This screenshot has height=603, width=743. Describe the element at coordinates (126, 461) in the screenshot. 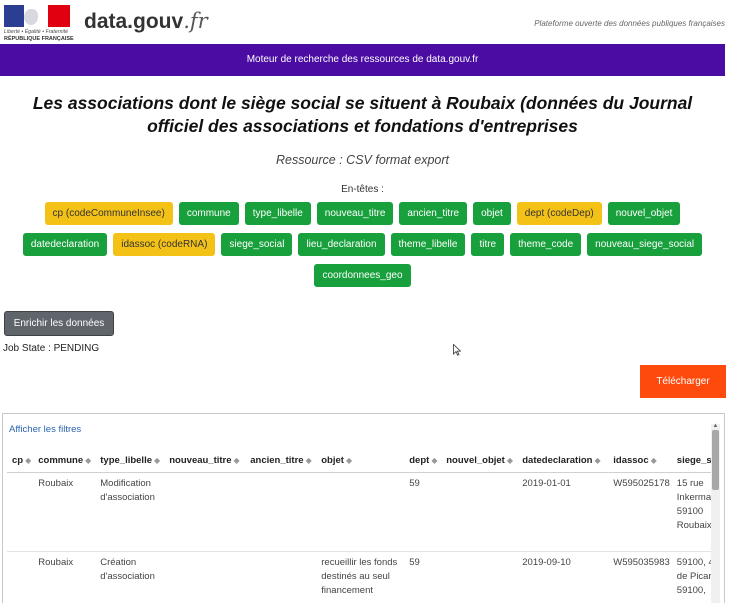

I see `column-header-label: type_libelle` at that location.